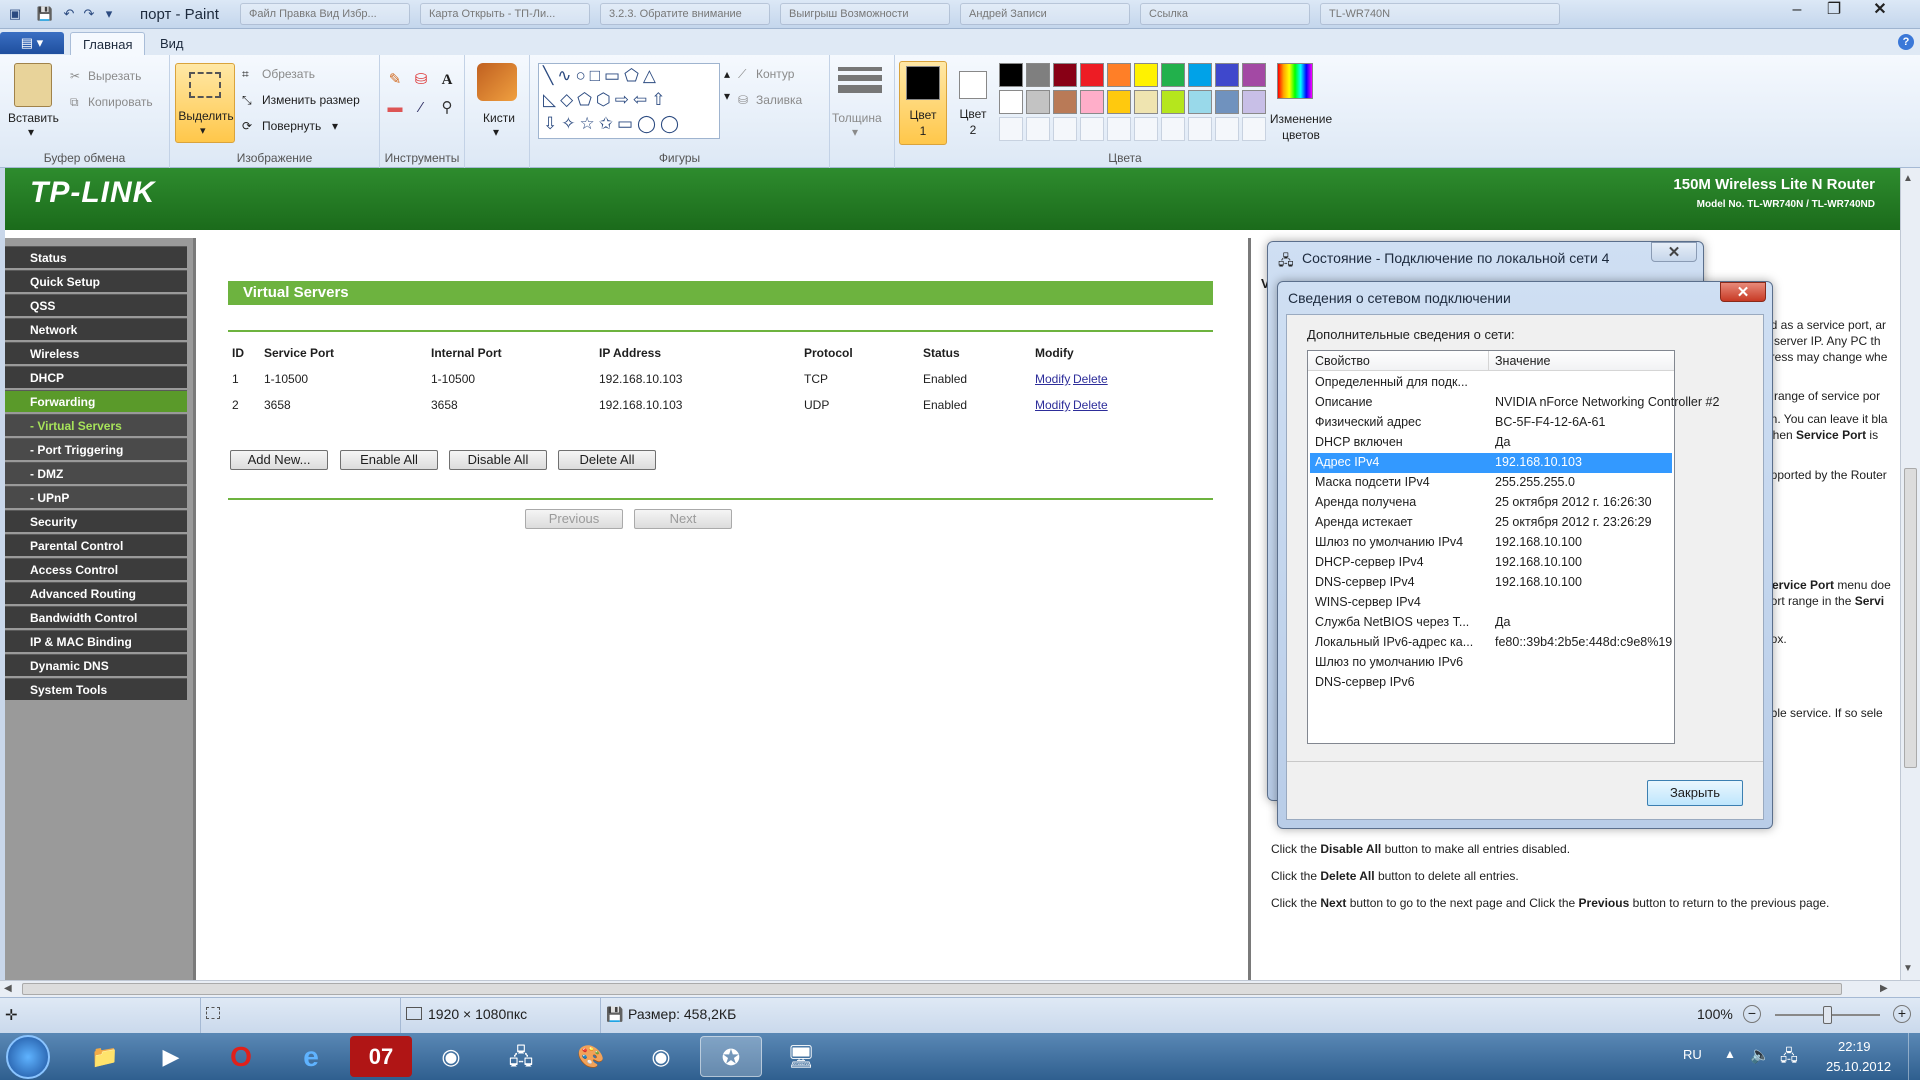  Describe the element at coordinates (1491, 423) in the screenshot. I see `list-item: Физический адрес BC-5F-F4-12-6A-61` at that location.